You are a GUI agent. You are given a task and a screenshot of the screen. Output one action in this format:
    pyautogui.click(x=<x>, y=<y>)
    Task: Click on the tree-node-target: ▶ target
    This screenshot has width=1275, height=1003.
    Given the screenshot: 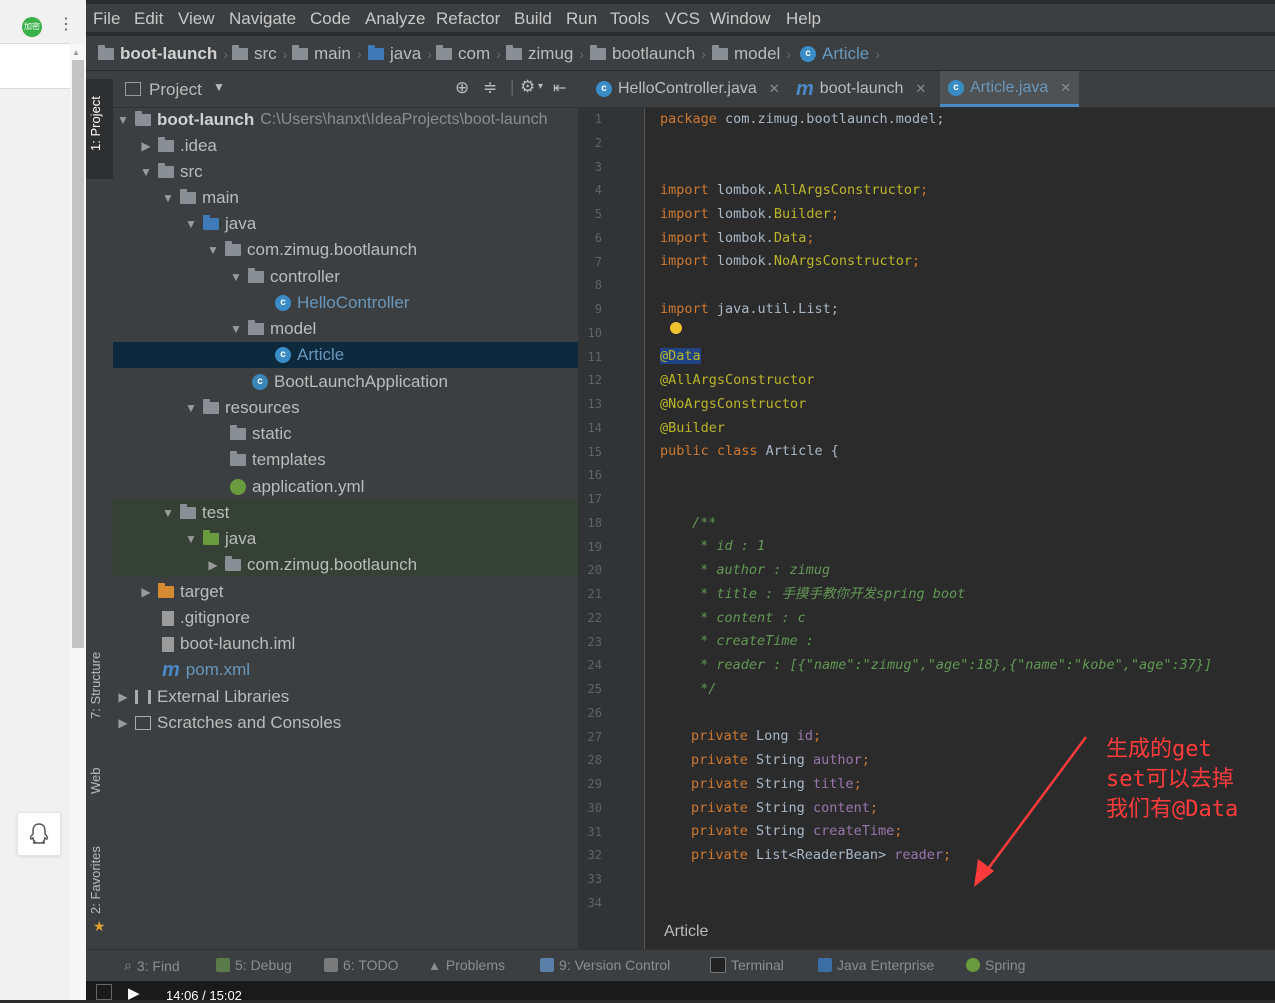 What is the action you would take?
    pyautogui.click(x=181, y=592)
    